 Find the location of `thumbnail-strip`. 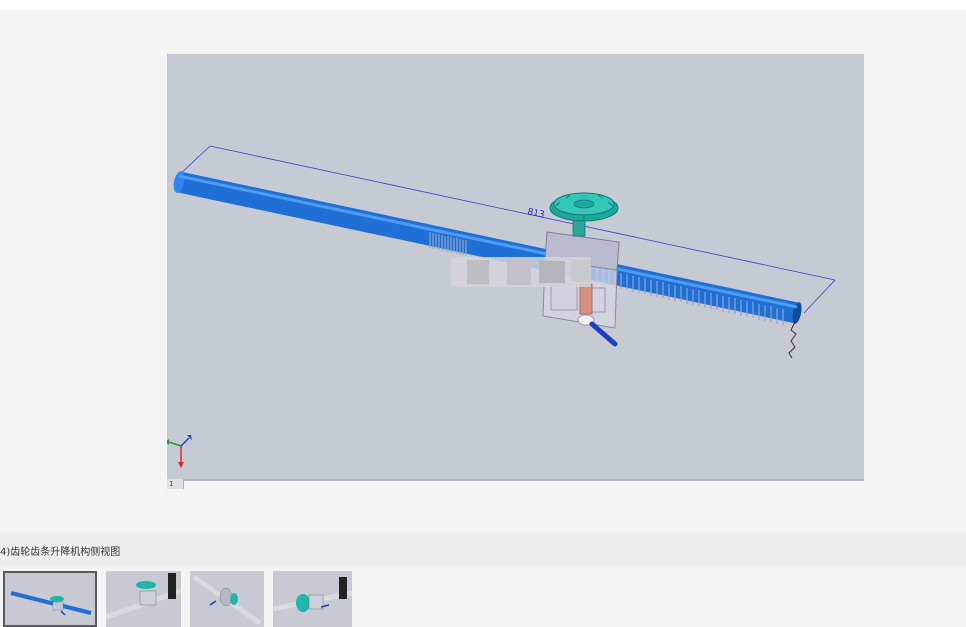

thumbnail-strip is located at coordinates (483, 599).